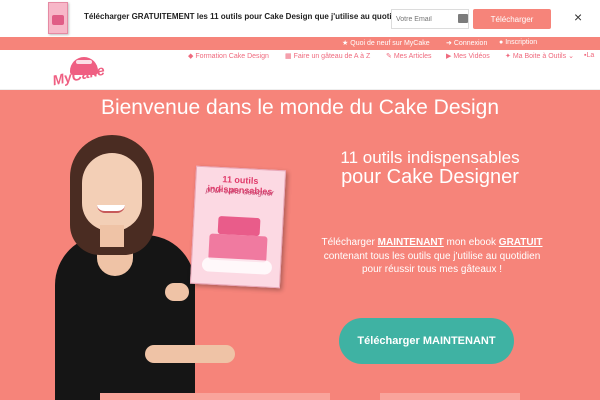 This screenshot has width=600, height=400. Describe the element at coordinates (463, 18) in the screenshot. I see `contact-card-icon` at that location.